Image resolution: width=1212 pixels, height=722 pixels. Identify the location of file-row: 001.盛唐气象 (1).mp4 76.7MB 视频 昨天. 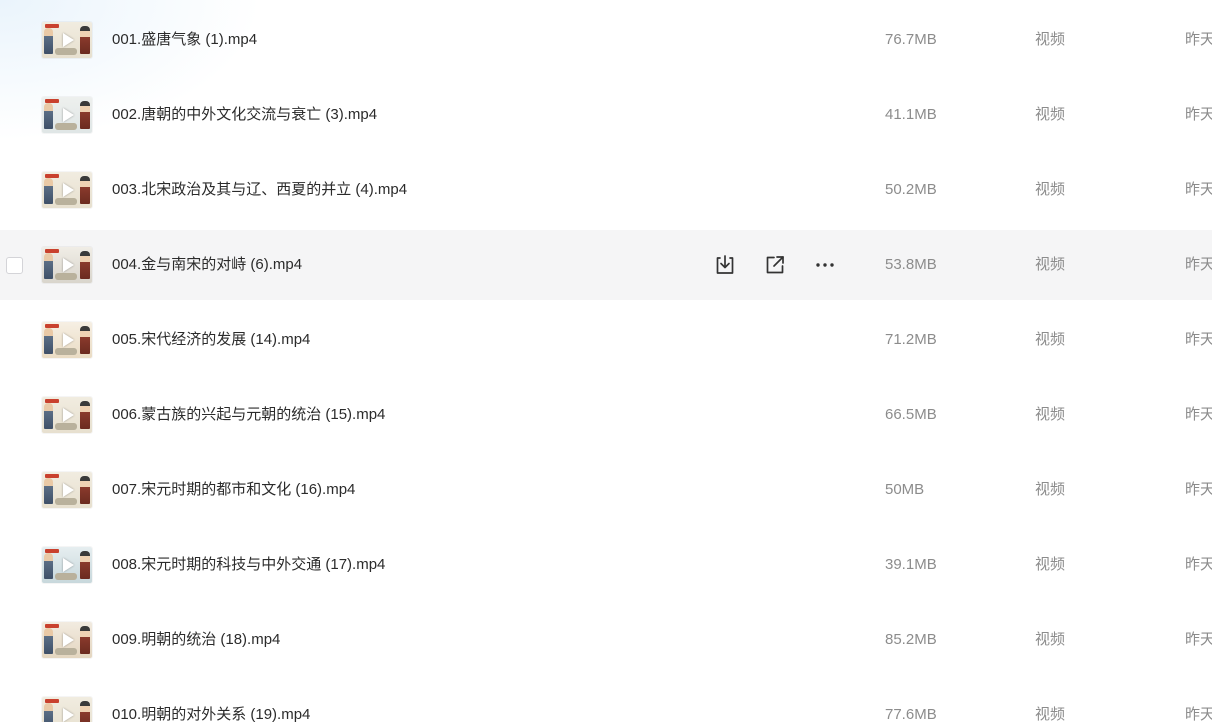
(606, 40).